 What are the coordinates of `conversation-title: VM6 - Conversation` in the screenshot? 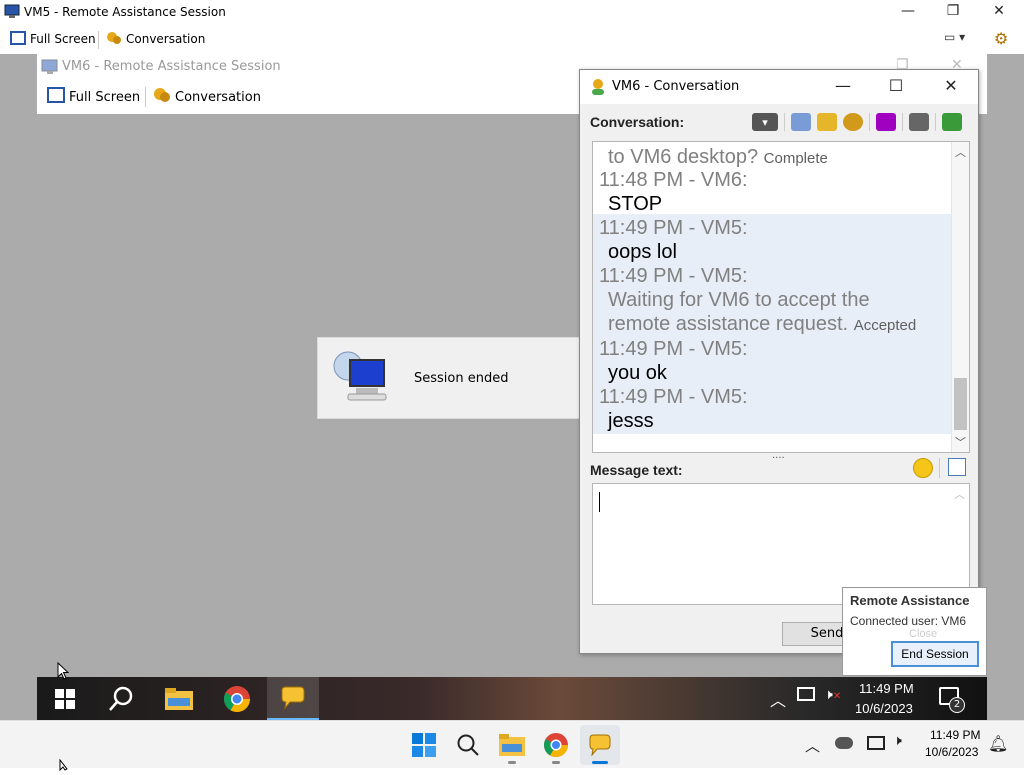 It's located at (676, 86).